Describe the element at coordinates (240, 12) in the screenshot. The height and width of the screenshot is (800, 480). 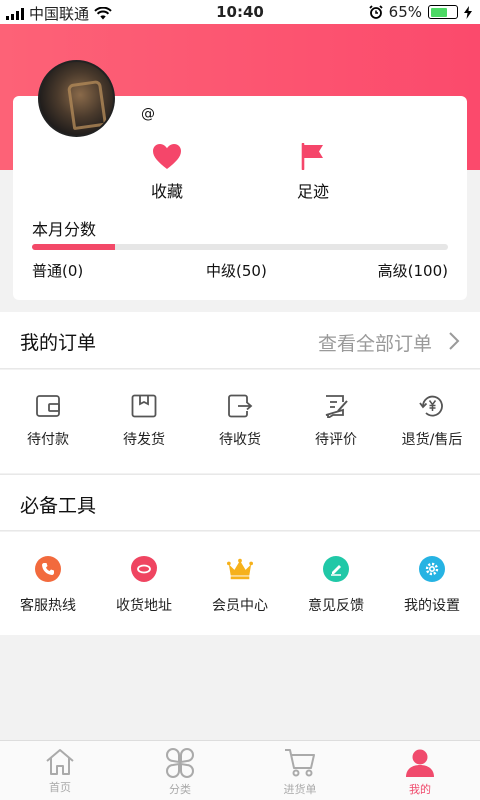
I see `status-bar: 中国联通 10:40 65%` at that location.